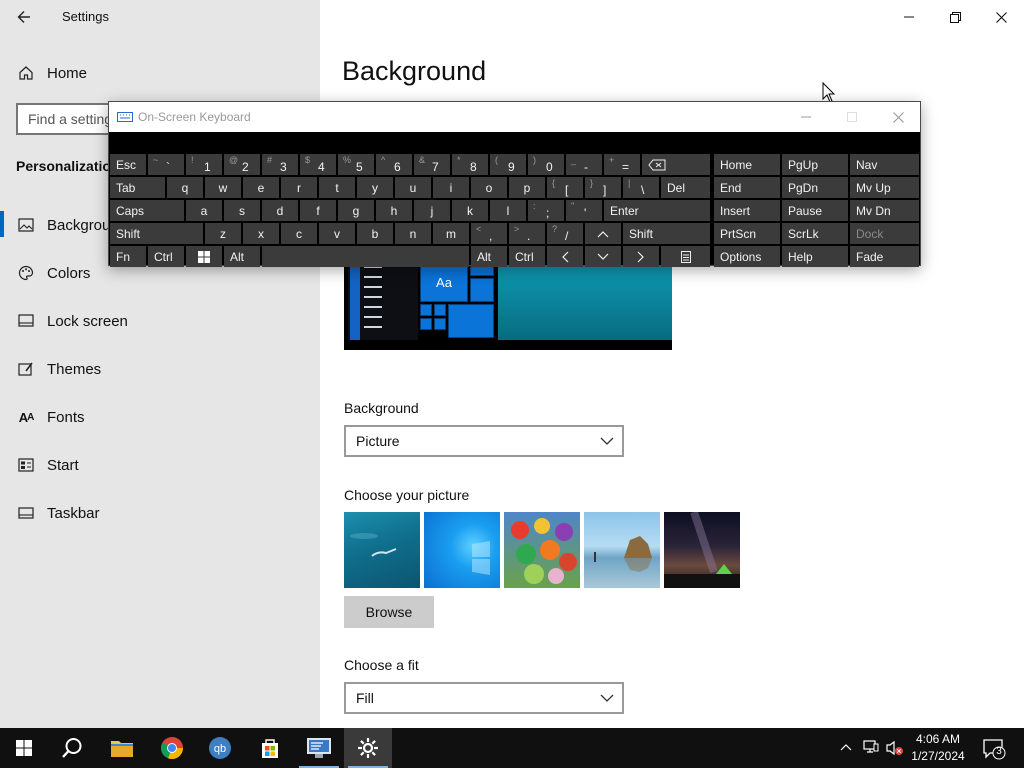 Image resolution: width=1024 pixels, height=768 pixels. I want to click on key-9: (9, so click(508, 164).